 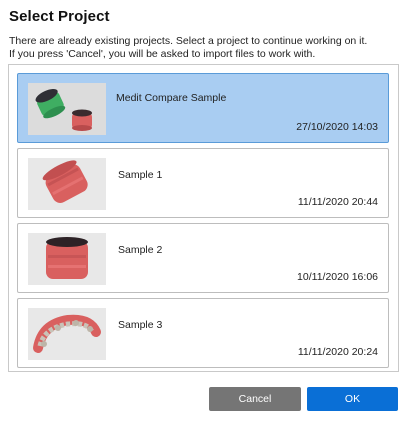 I want to click on dialog-title: Select Project, so click(x=59, y=16).